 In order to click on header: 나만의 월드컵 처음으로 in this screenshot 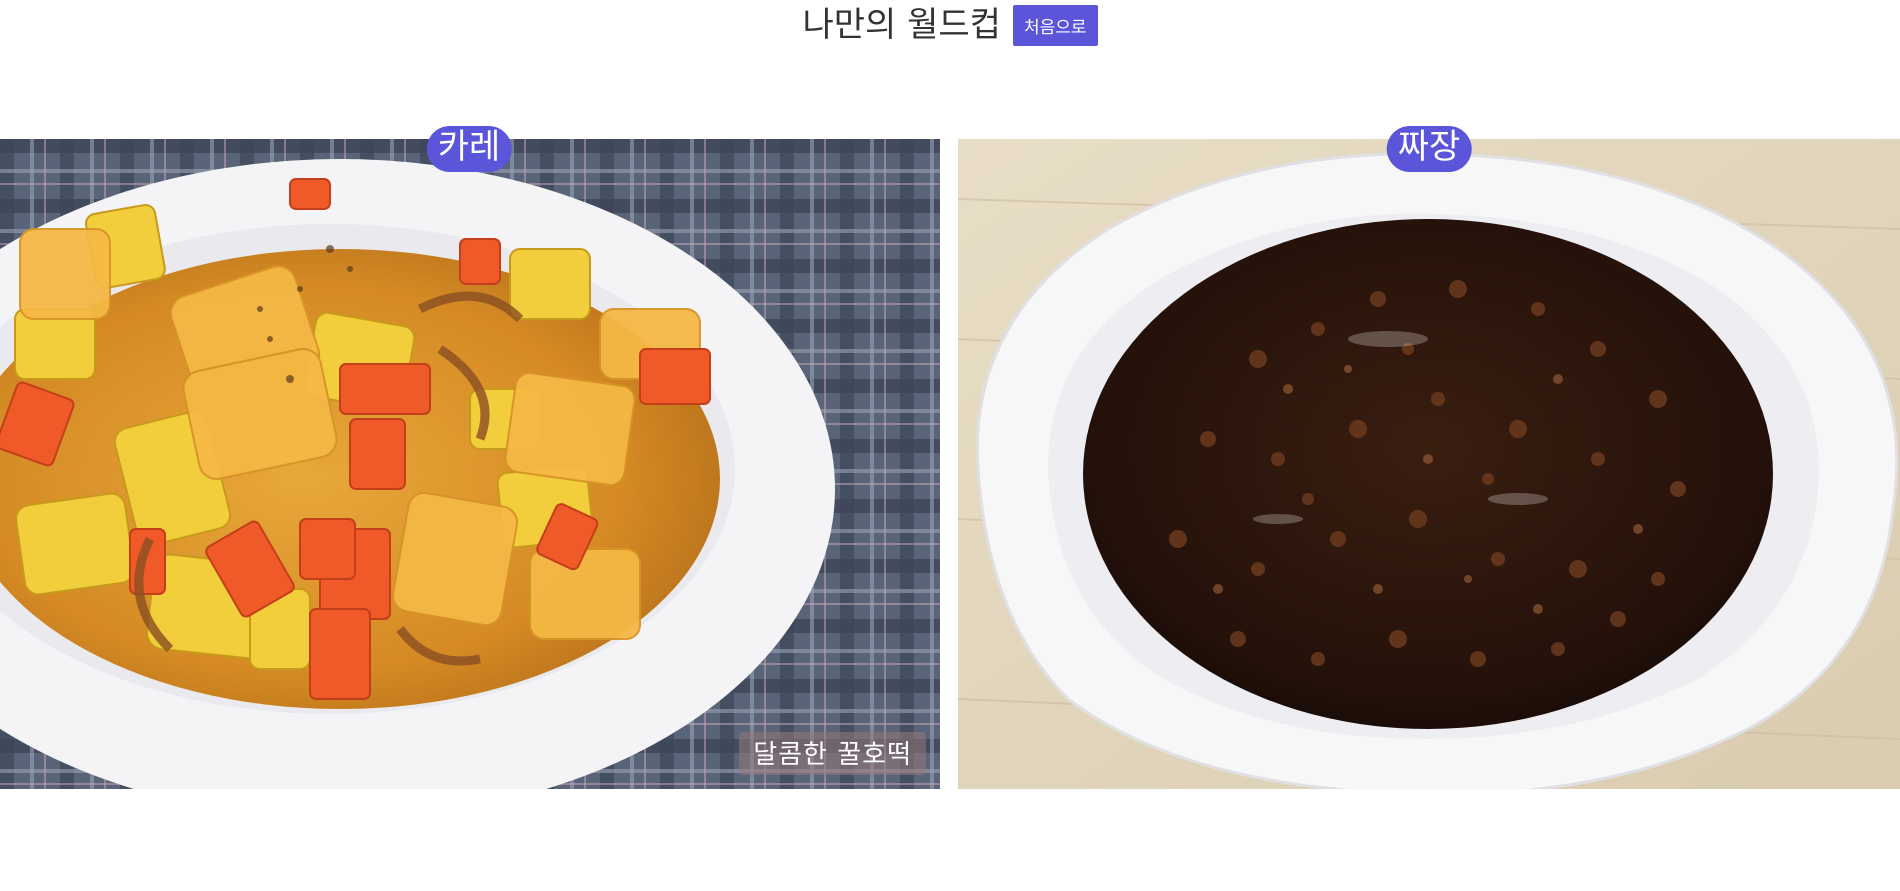, I will do `click(950, 25)`.